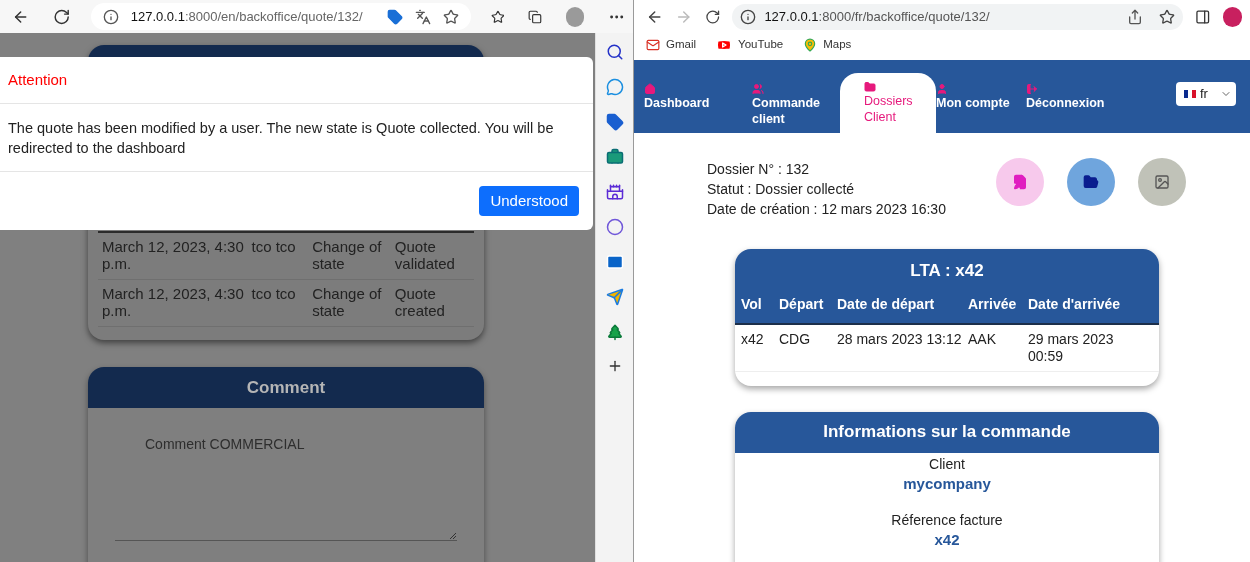 This screenshot has width=1250, height=562. Describe the element at coordinates (947, 539) in the screenshot. I see `field-value: x42` at that location.